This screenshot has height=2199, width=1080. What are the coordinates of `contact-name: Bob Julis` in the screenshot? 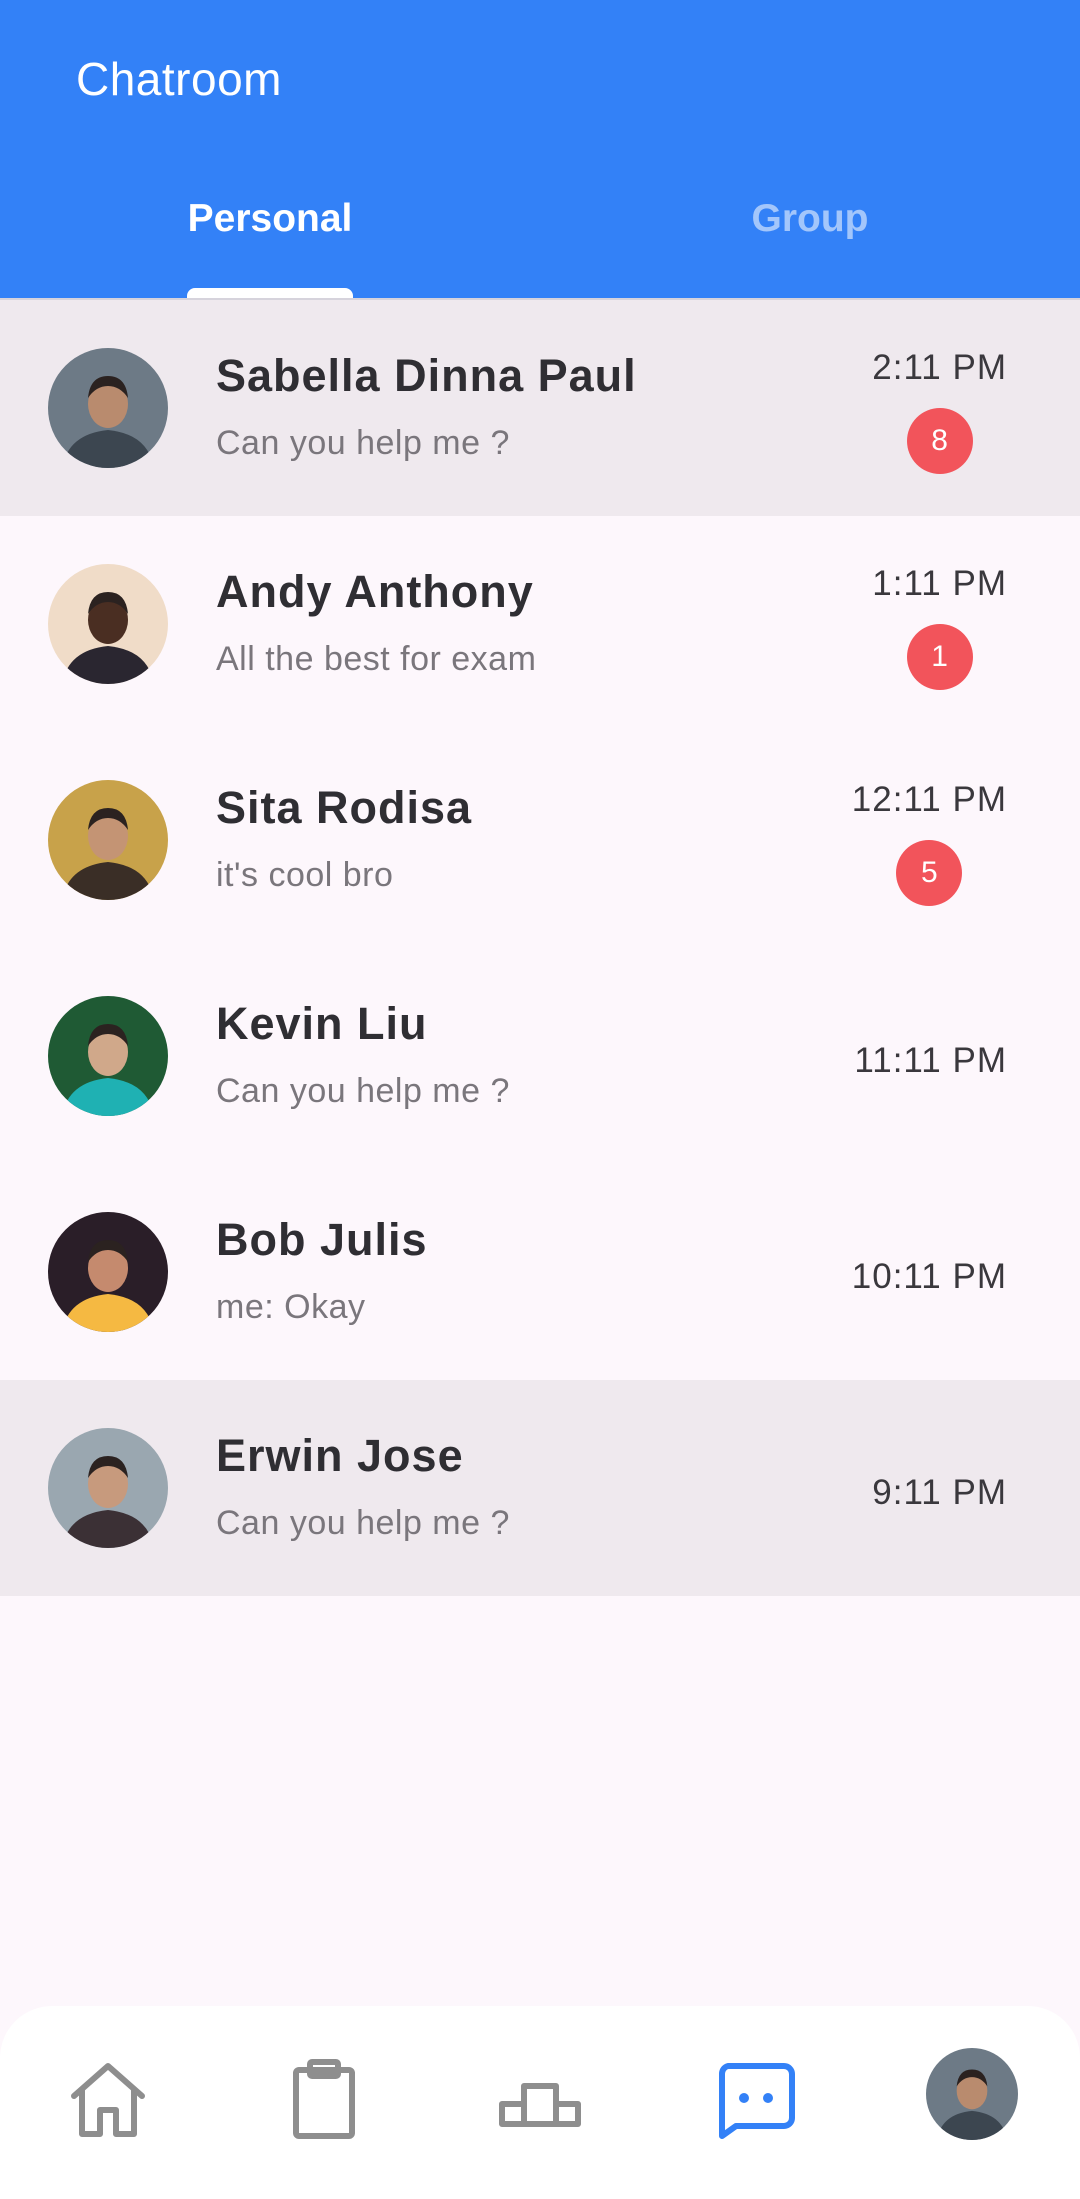 It's located at (322, 1239).